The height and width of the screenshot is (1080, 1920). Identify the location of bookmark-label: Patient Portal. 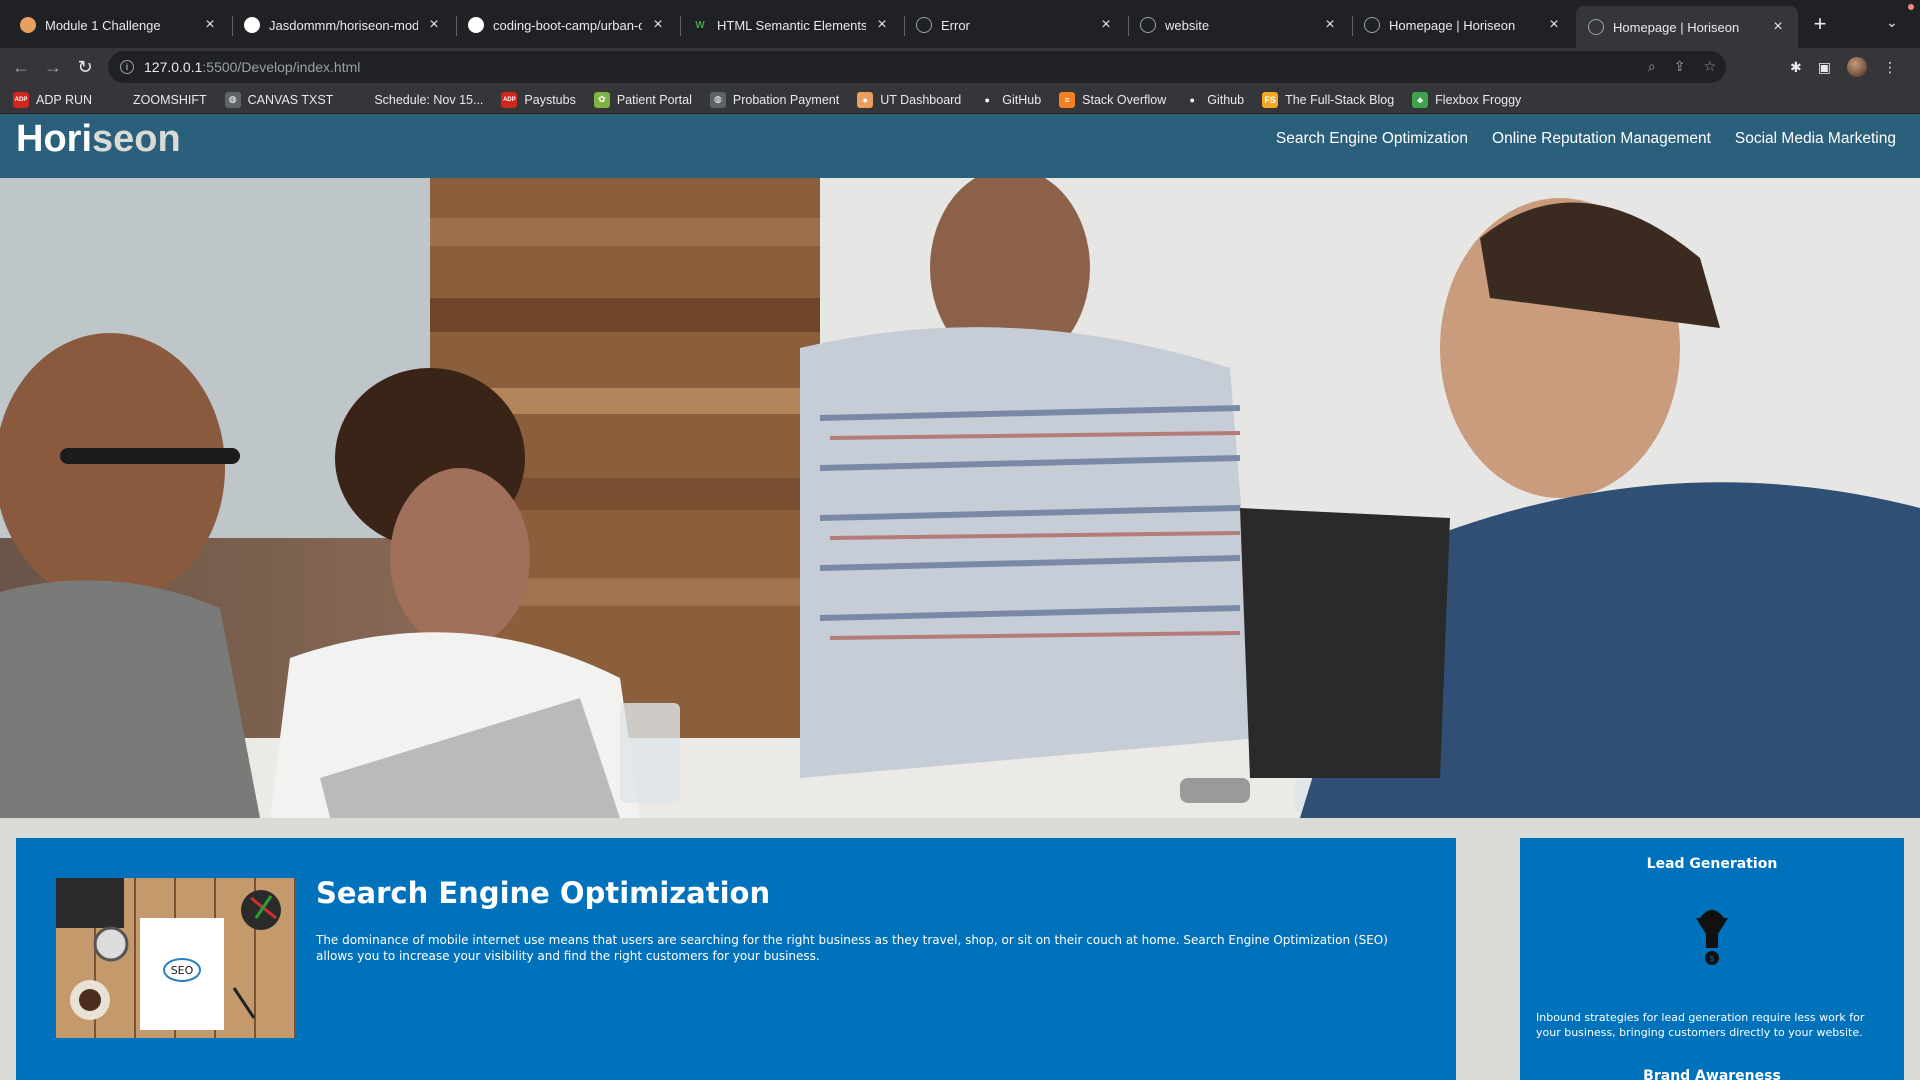
(654, 99).